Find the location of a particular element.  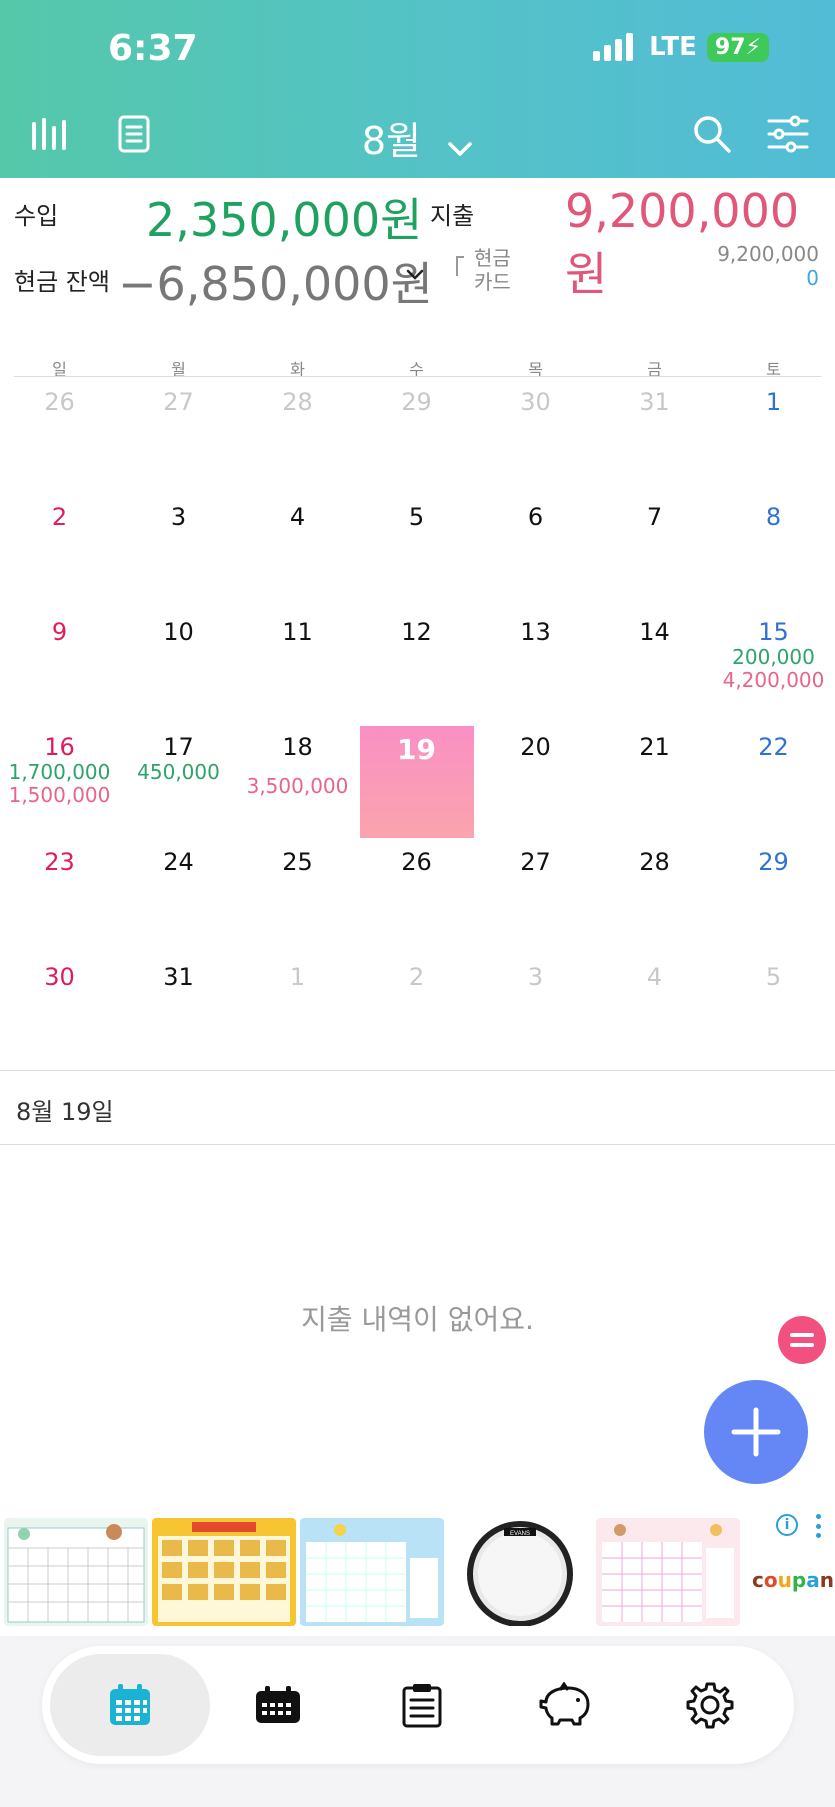

calendar-day-cell: 25 is located at coordinates (297, 897).